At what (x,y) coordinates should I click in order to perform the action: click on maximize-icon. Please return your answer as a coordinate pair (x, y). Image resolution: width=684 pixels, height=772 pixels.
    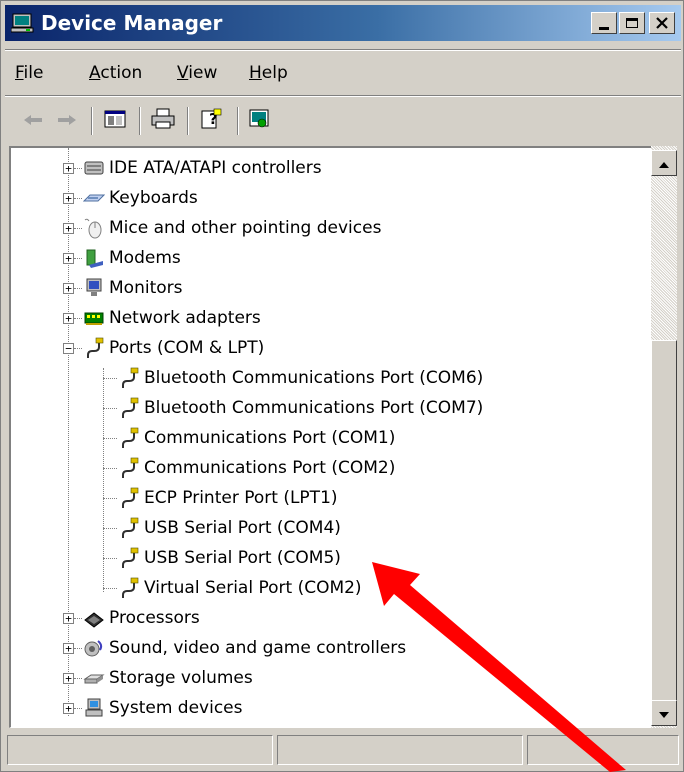
    Looking at the image, I should click on (632, 23).